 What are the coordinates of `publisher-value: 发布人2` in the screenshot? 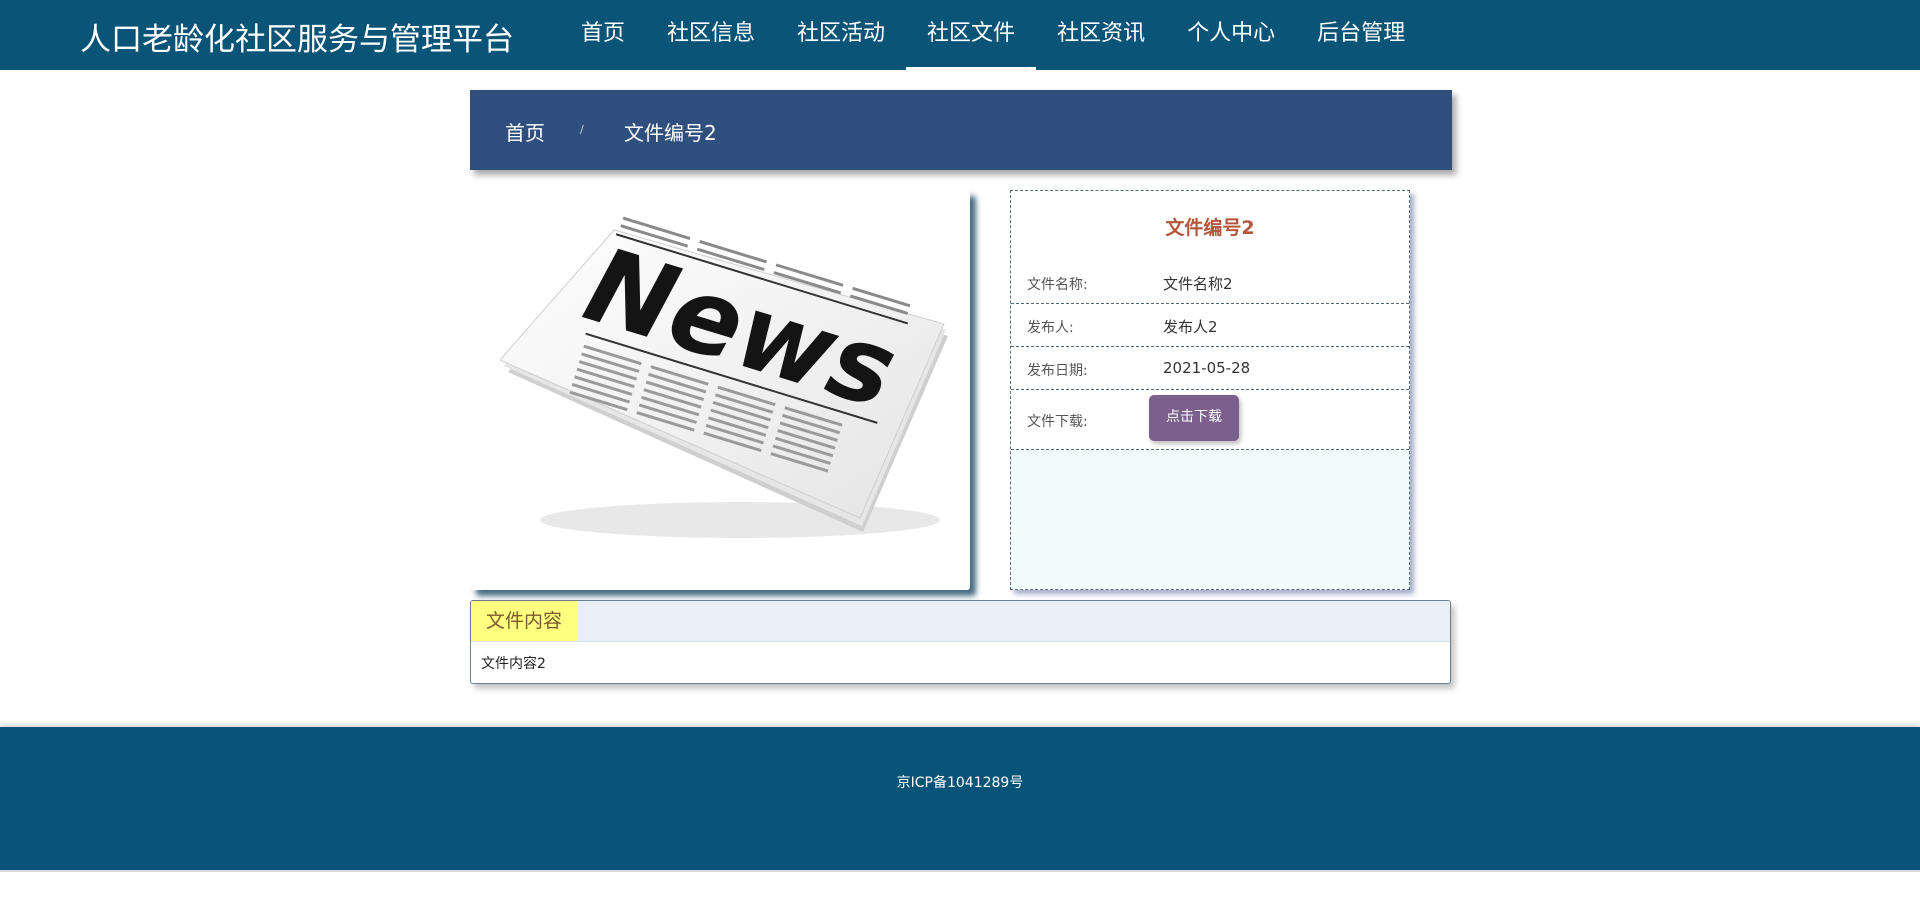 It's located at (1190, 327).